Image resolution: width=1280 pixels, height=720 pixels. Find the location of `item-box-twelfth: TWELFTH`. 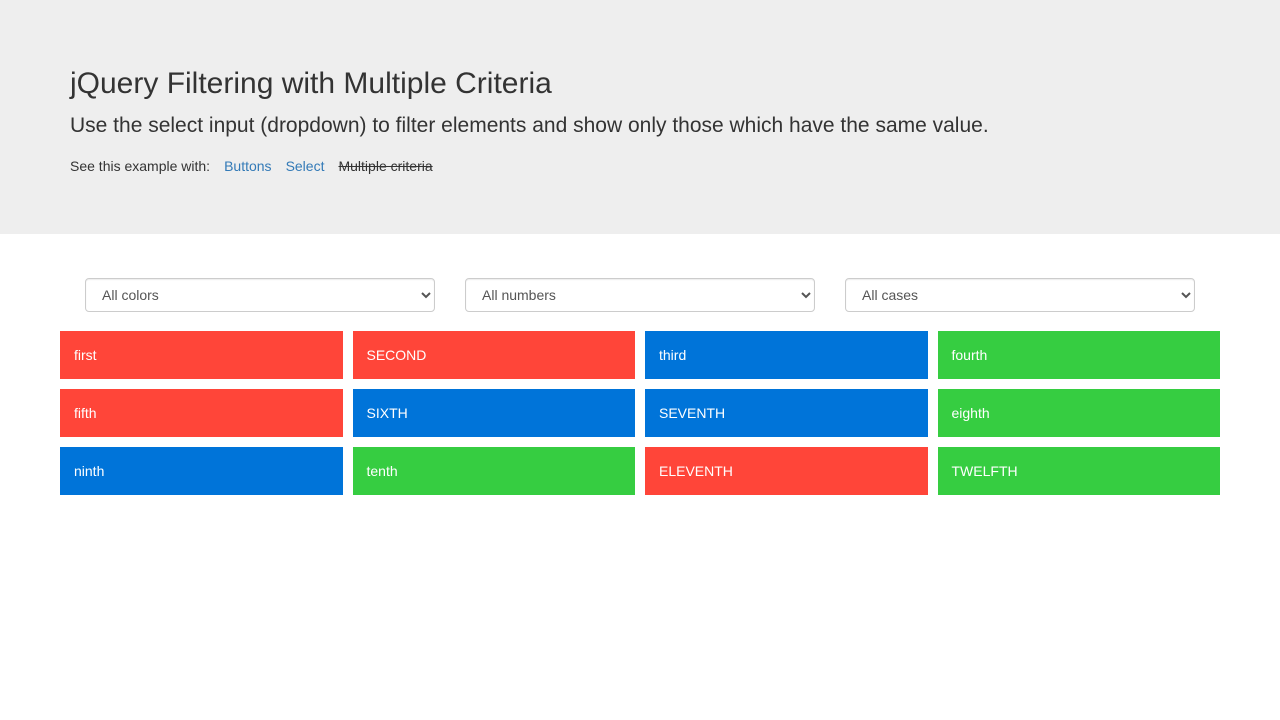

item-box-twelfth: TWELFTH is located at coordinates (1078, 471).